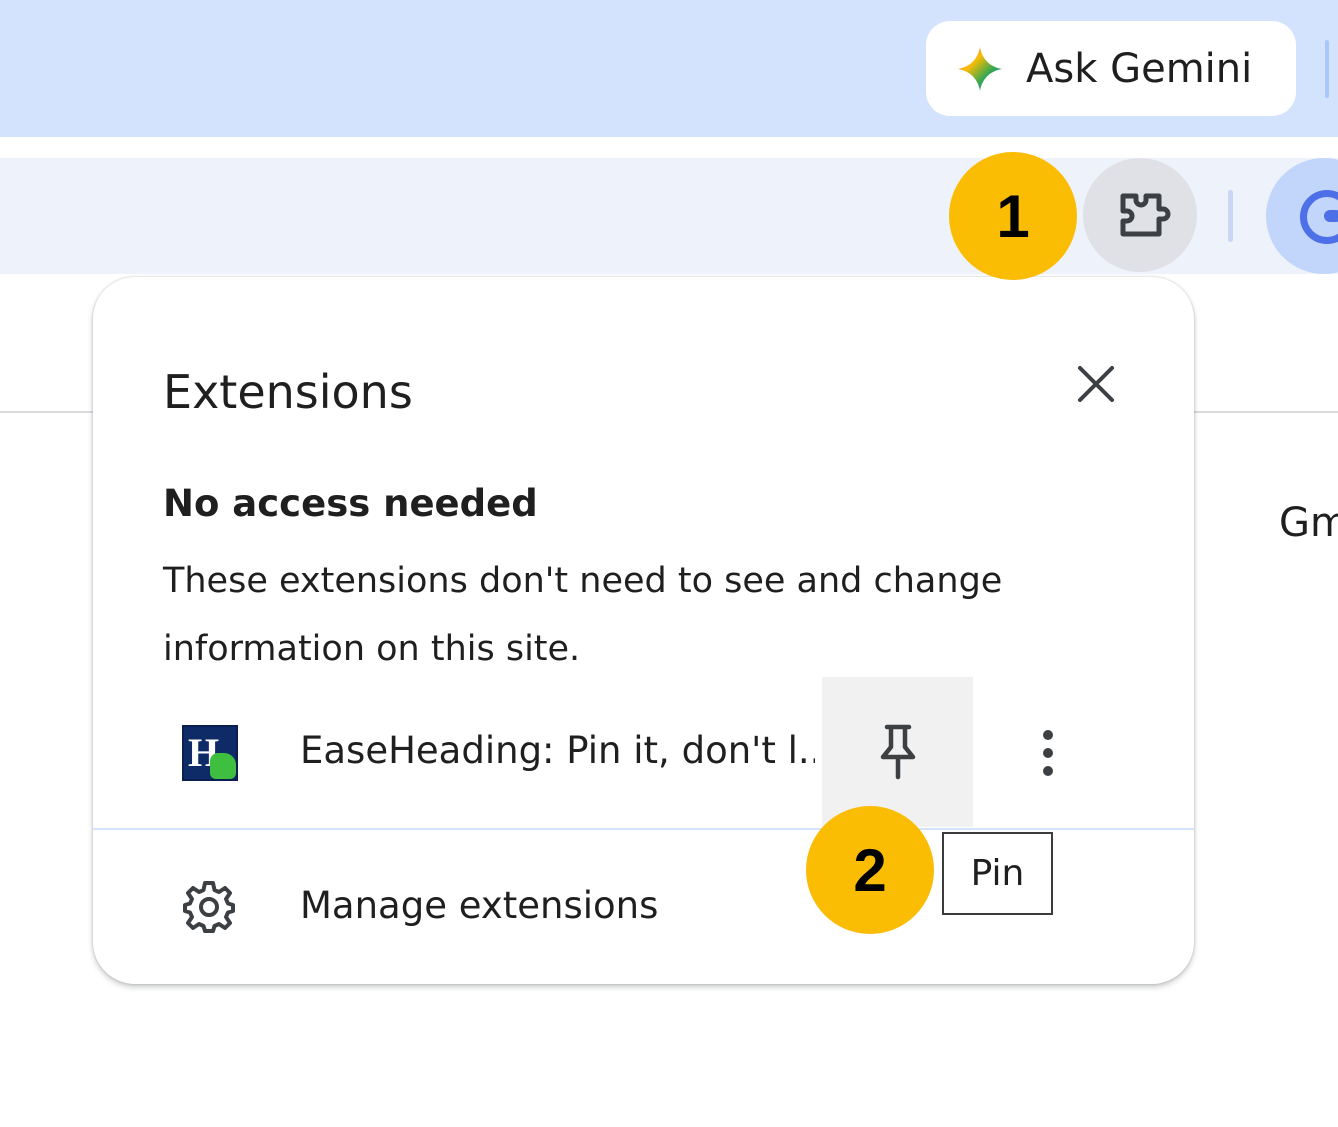 Image resolution: width=1338 pixels, height=1127 pixels. What do you see at coordinates (1308, 523) in the screenshot?
I see `page-partial-text: Gm` at bounding box center [1308, 523].